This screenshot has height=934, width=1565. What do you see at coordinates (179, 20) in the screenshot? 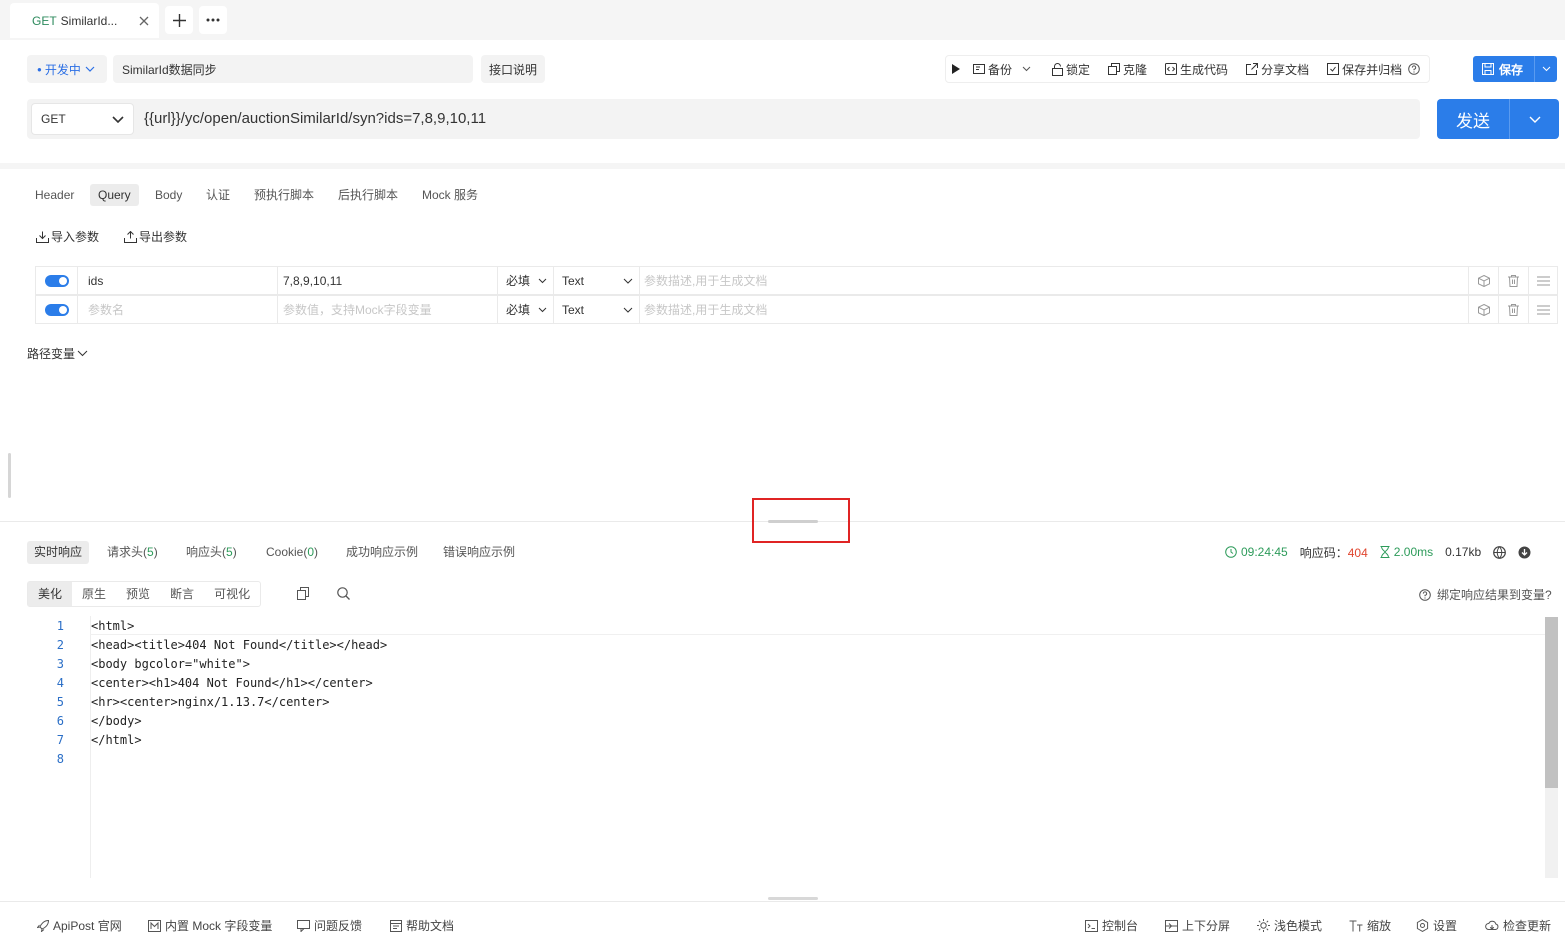
I see `new-tab-button` at bounding box center [179, 20].